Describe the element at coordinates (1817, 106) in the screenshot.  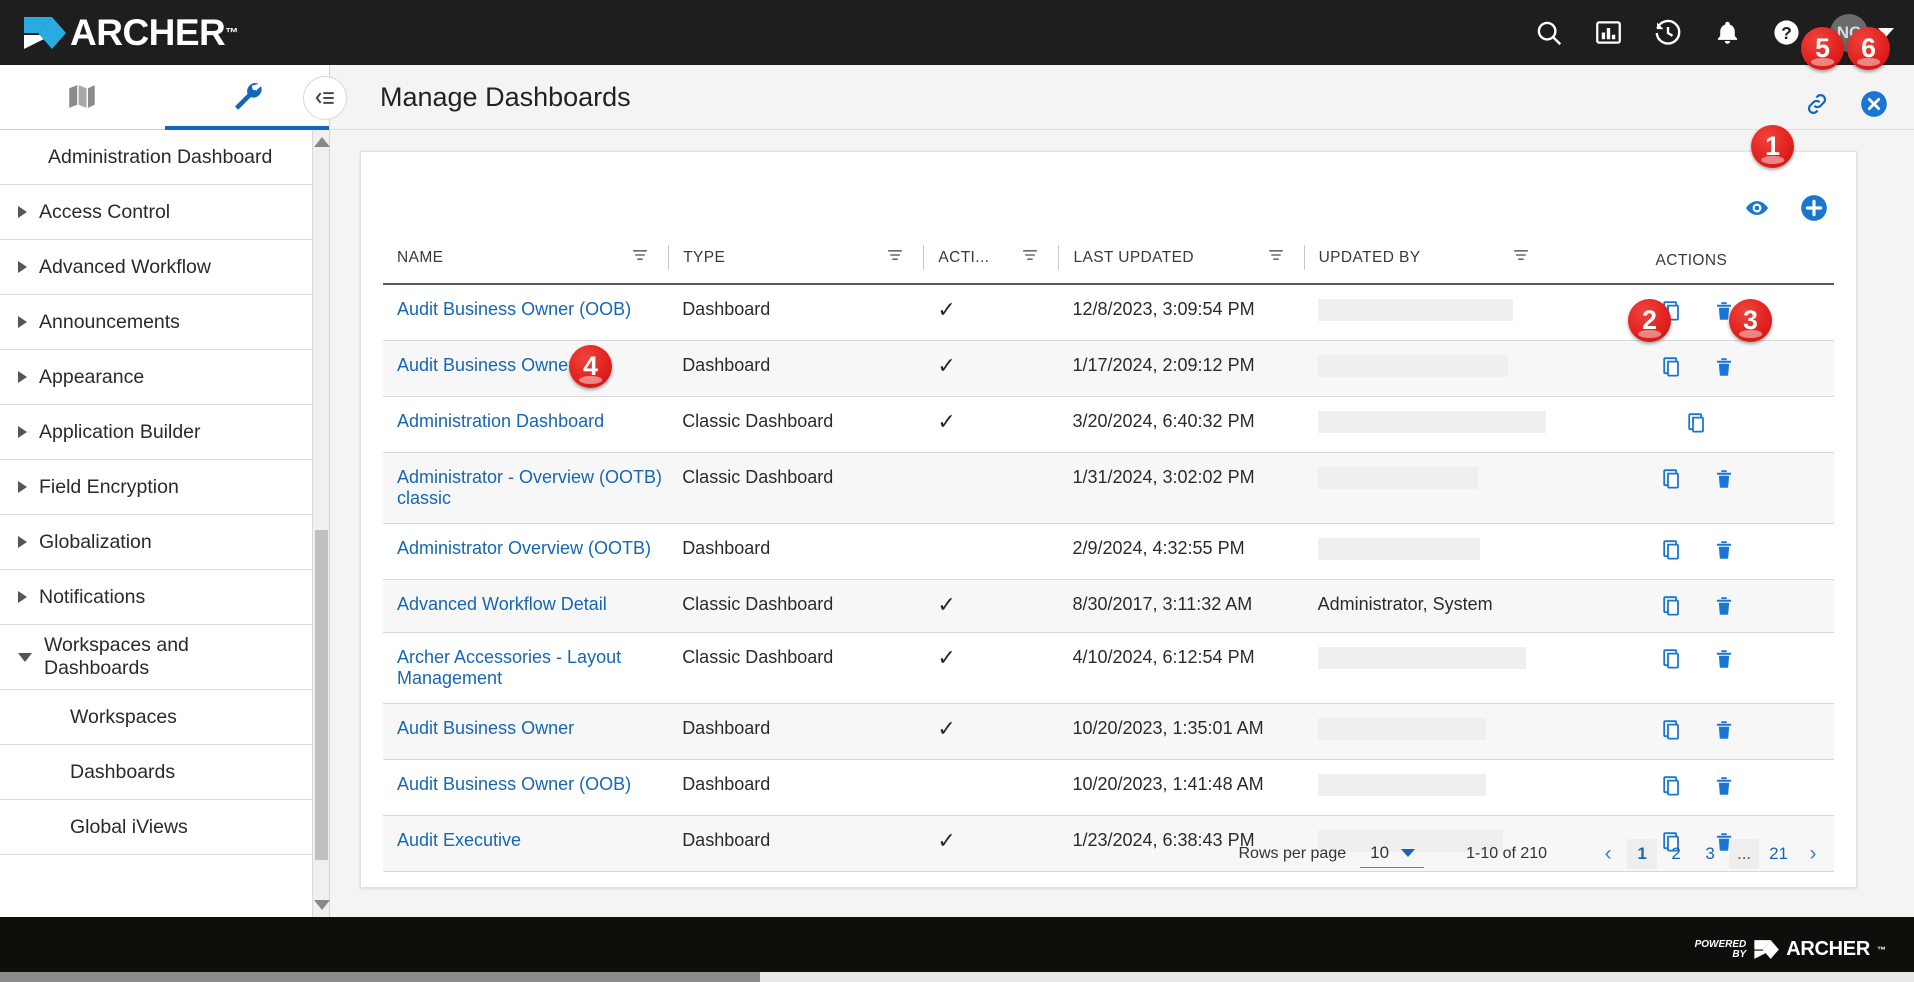
I see `link-icon` at that location.